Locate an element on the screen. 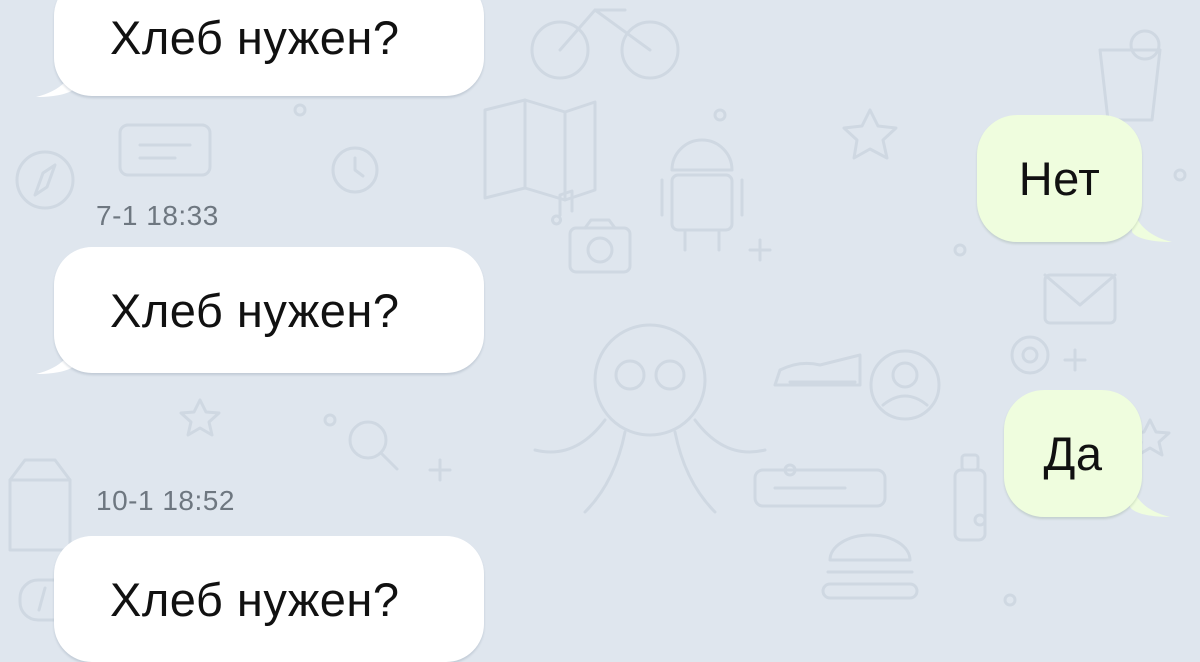 The image size is (1200, 662). message-text: Да is located at coordinates (1073, 453).